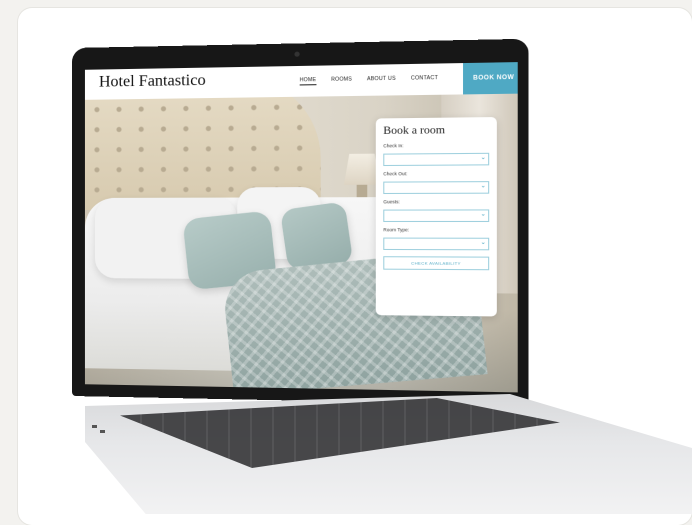 The image size is (692, 525). What do you see at coordinates (436, 159) in the screenshot?
I see `check-in-select: ⌄` at bounding box center [436, 159].